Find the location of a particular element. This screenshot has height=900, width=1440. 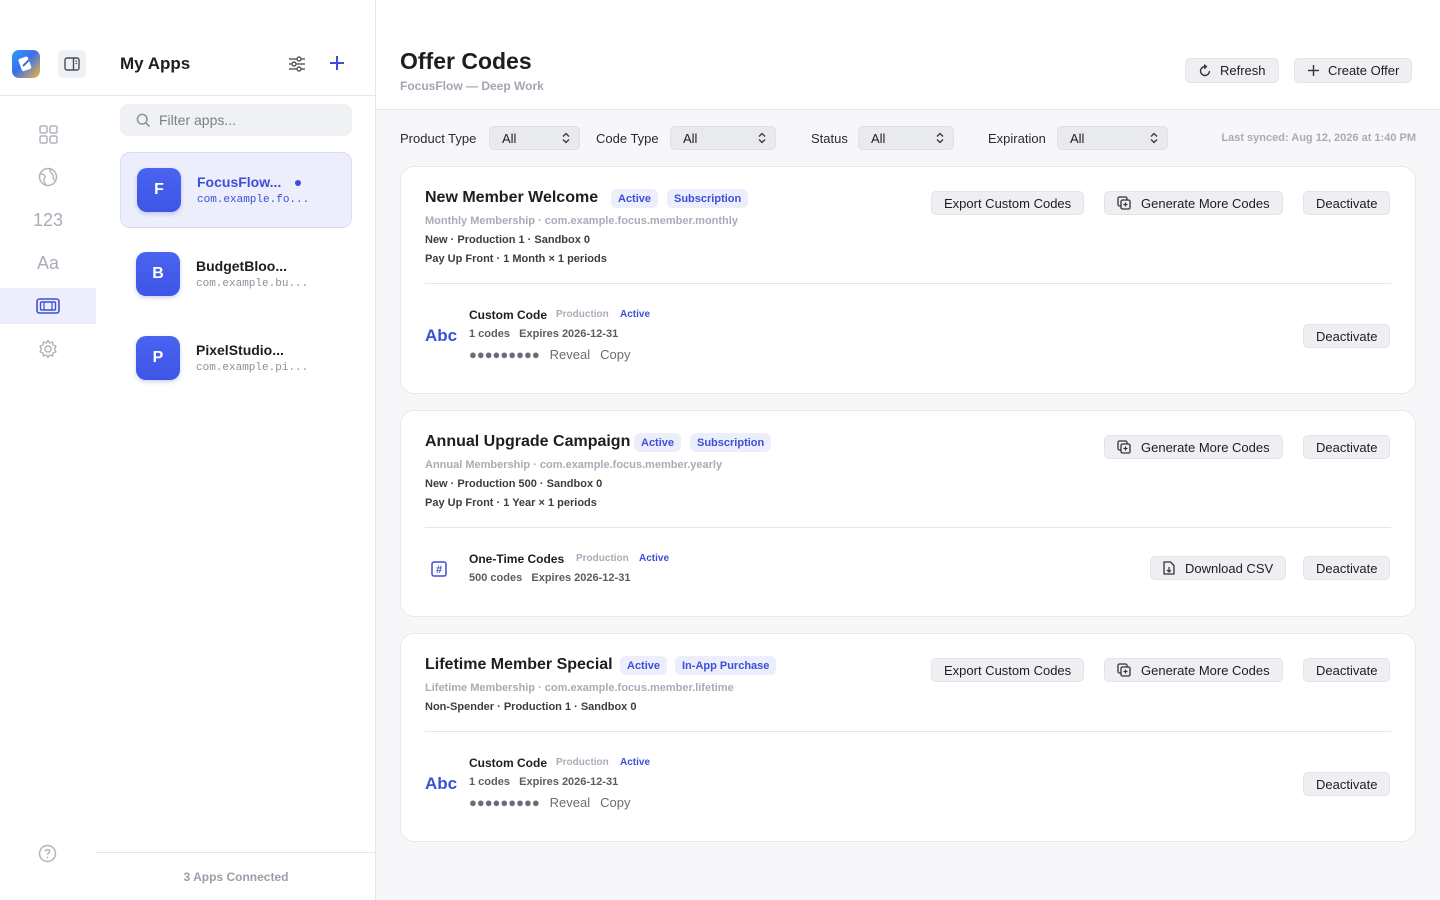

code-secret: ●●●●●●●●● Reveal Copy is located at coordinates (550, 802).